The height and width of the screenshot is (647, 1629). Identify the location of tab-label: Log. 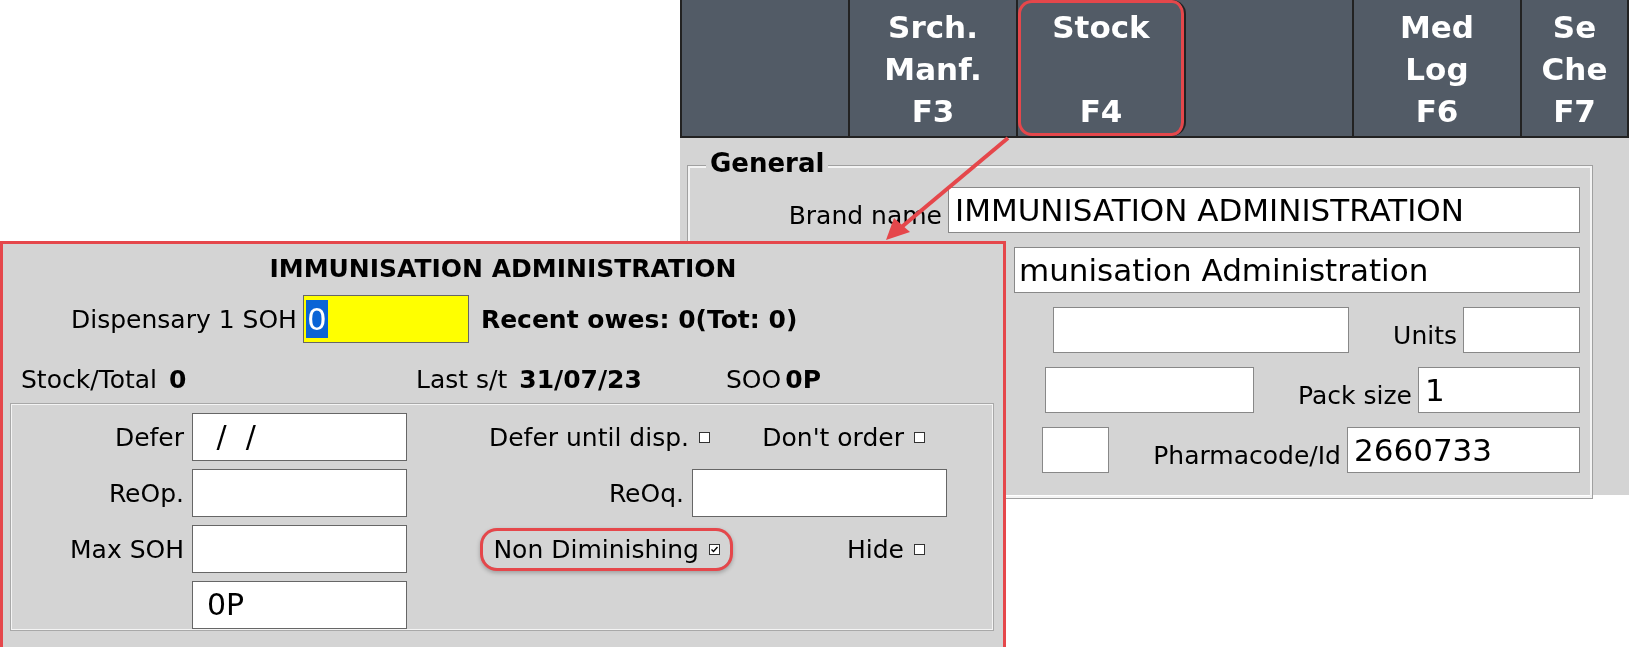
(1437, 69).